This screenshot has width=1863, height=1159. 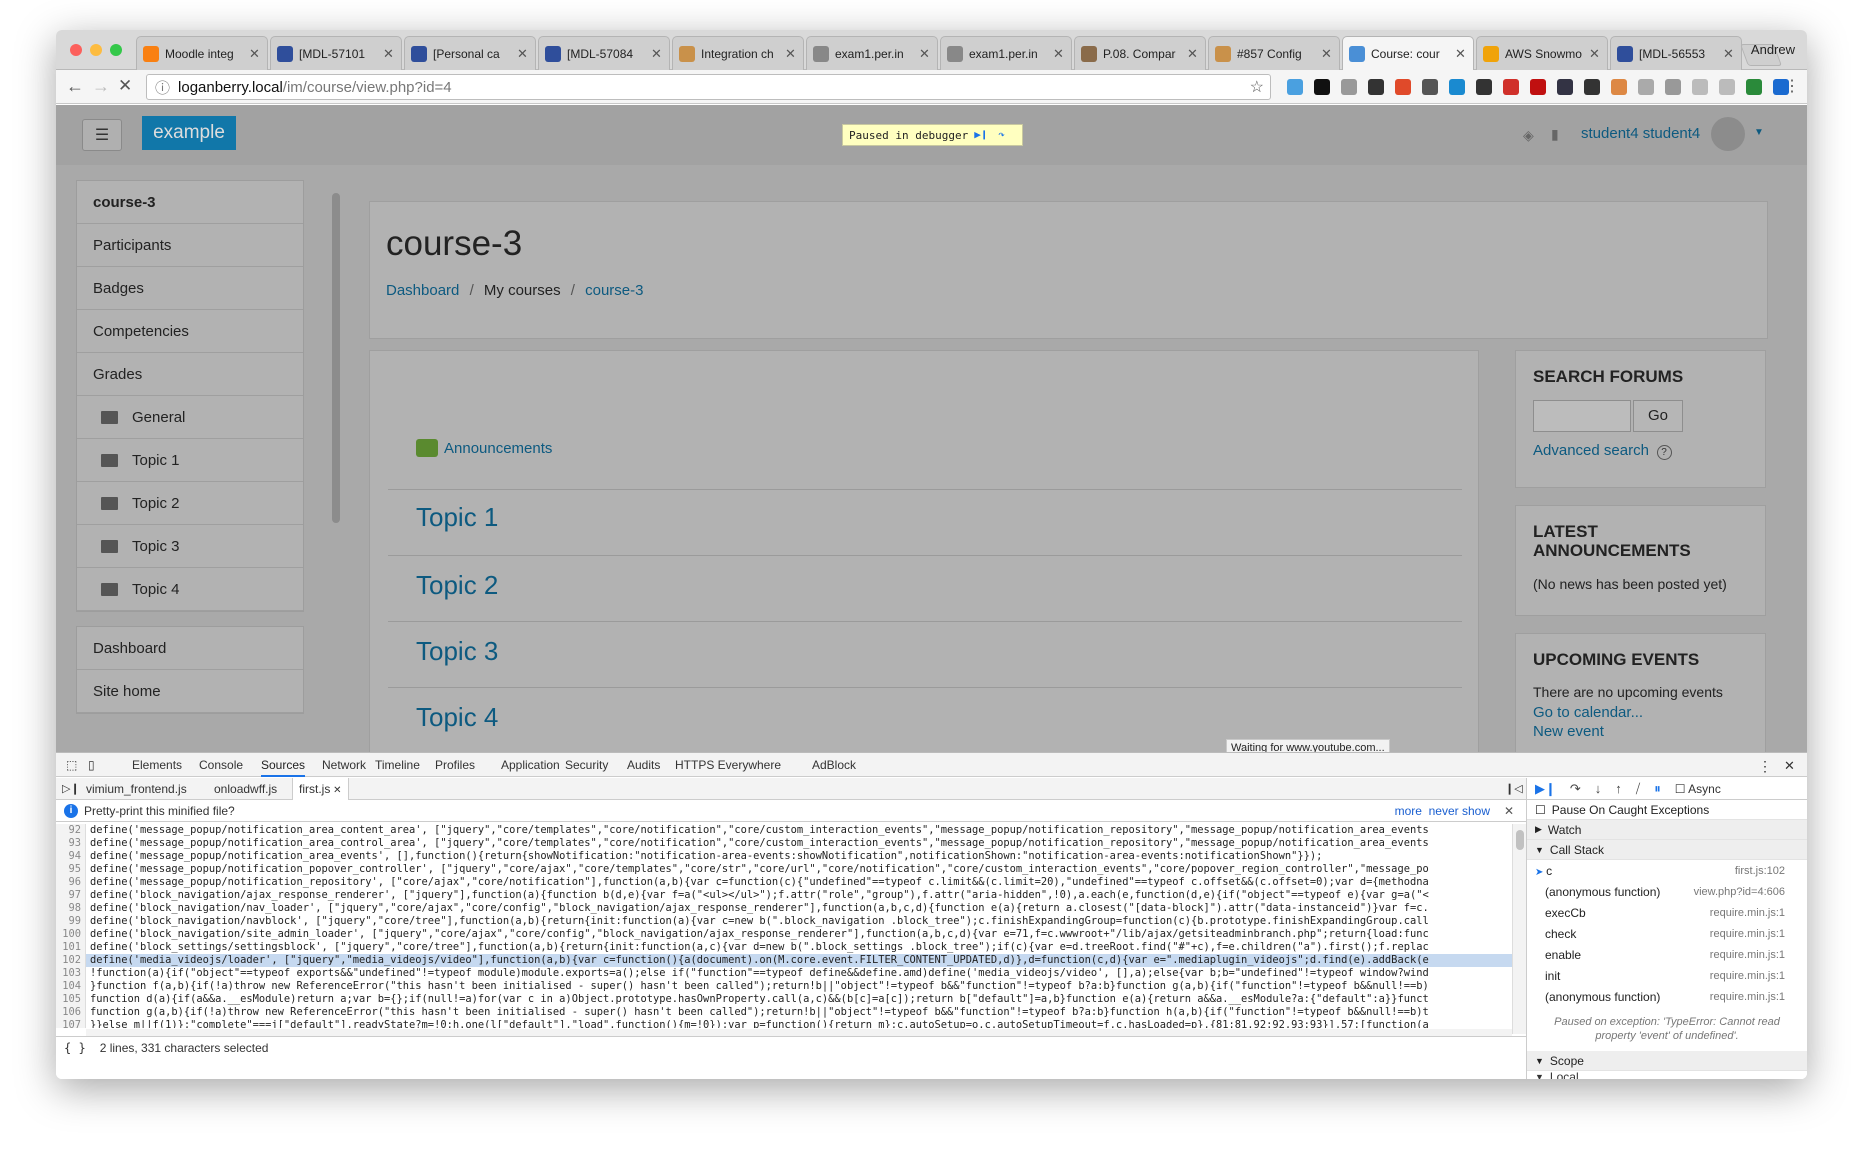 I want to click on code-vertical-scrollbar, so click(x=1519, y=929).